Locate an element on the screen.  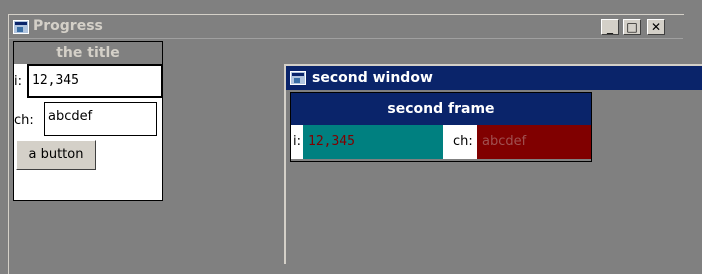
fields-row: i: 12,345 ch: abcdef is located at coordinates (441, 142).